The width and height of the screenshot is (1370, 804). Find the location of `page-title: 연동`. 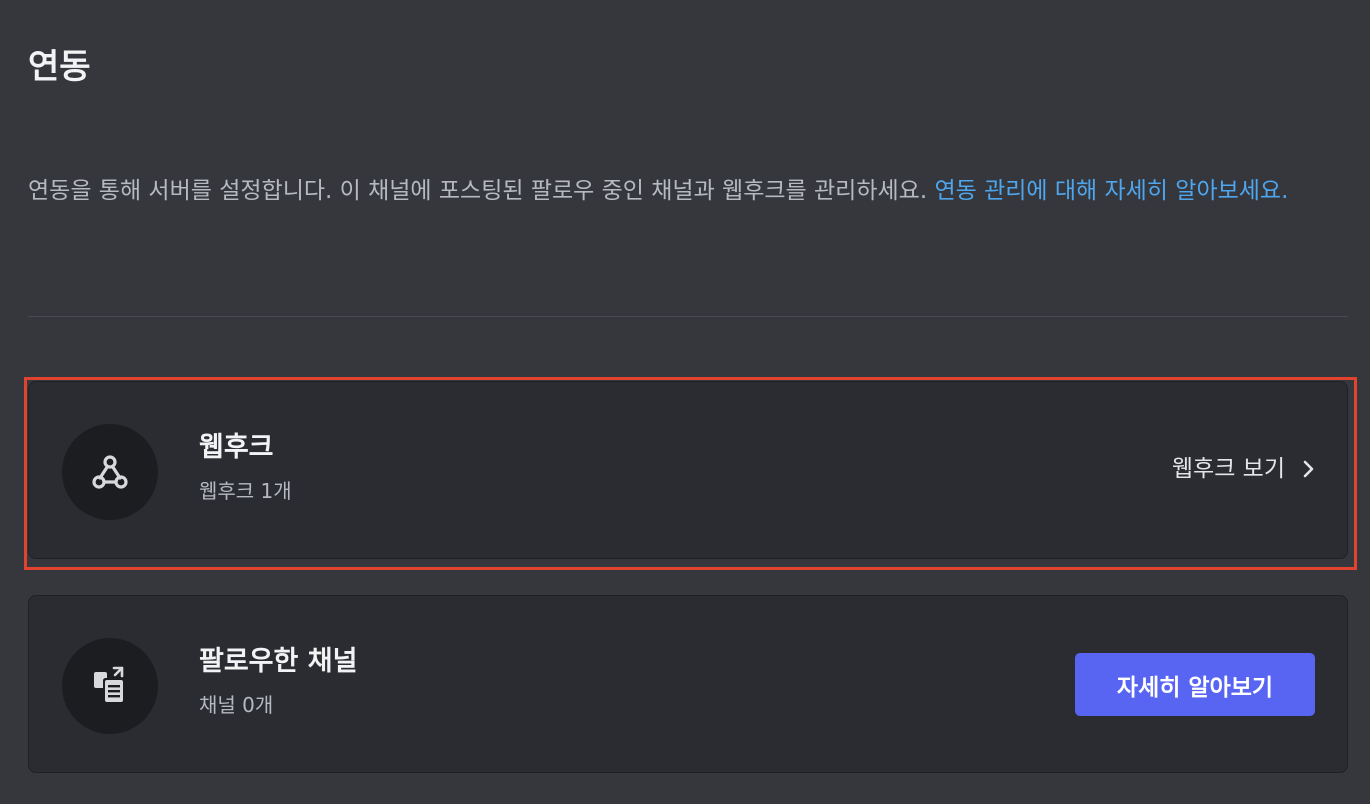

page-title: 연동 is located at coordinates (59, 67).